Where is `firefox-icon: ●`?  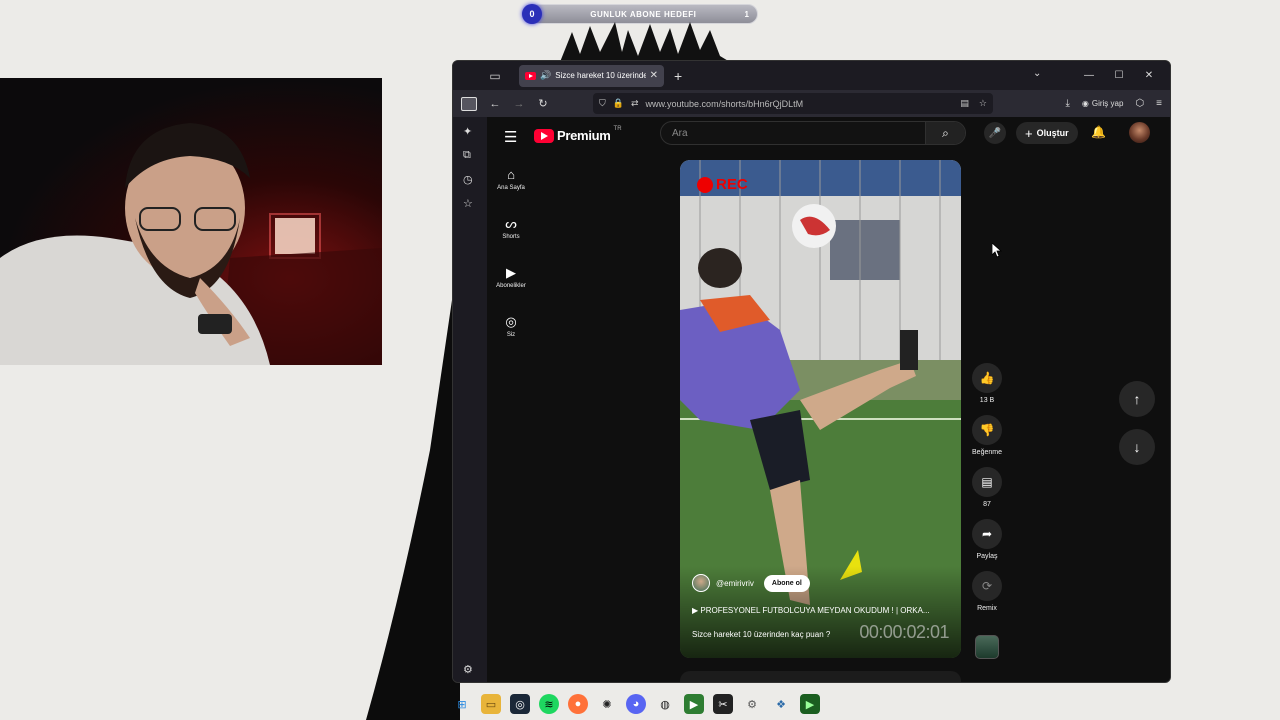
firefox-icon: ● is located at coordinates (578, 704).